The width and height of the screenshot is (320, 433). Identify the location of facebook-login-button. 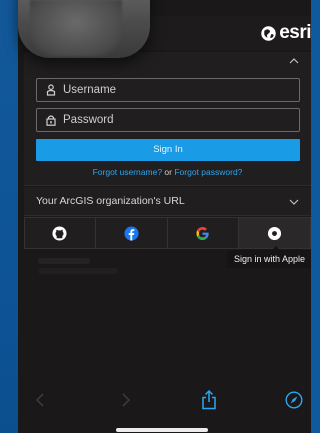
(131, 233).